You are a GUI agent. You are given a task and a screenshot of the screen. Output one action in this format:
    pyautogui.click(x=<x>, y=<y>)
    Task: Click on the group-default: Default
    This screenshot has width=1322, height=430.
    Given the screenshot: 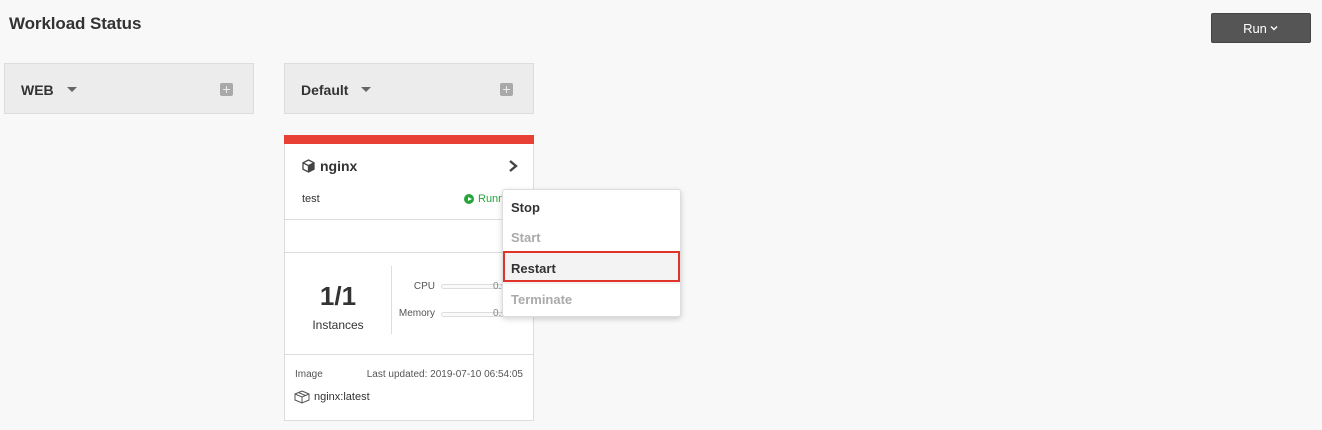 What is the action you would take?
    pyautogui.click(x=409, y=88)
    